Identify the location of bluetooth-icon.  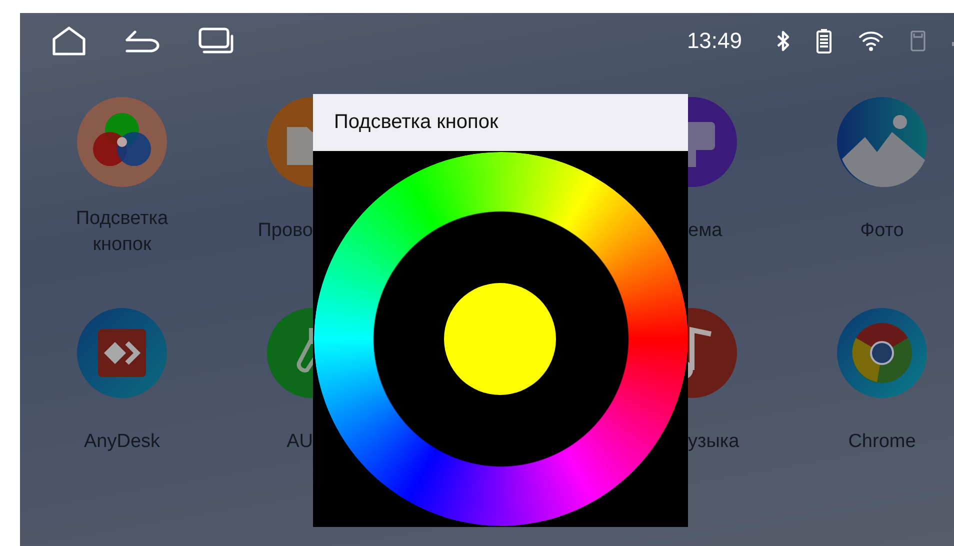
(783, 41).